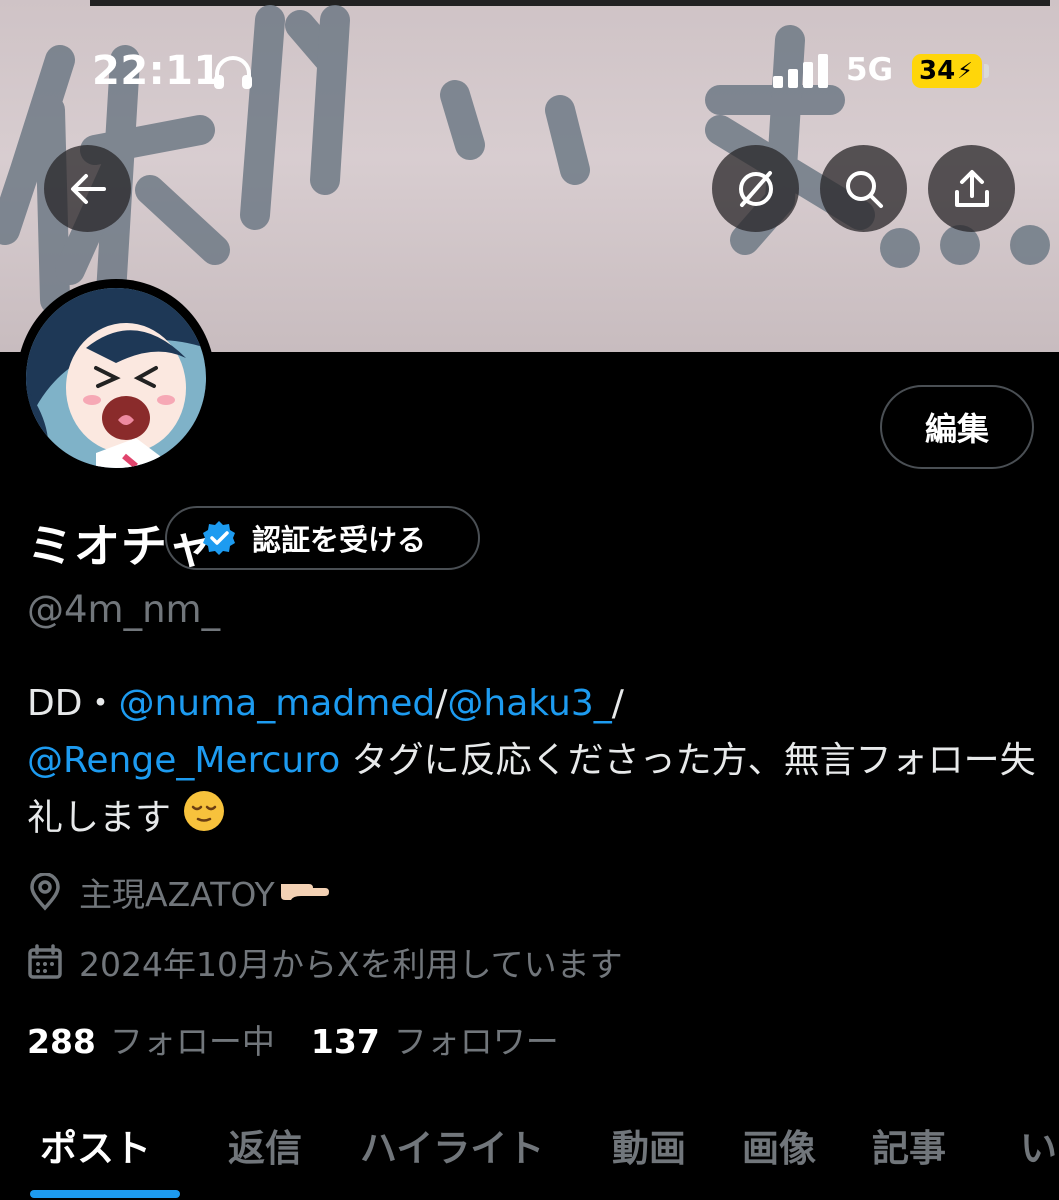 The image size is (1059, 1200). Describe the element at coordinates (801, 73) in the screenshot. I see `signal-icon` at that location.